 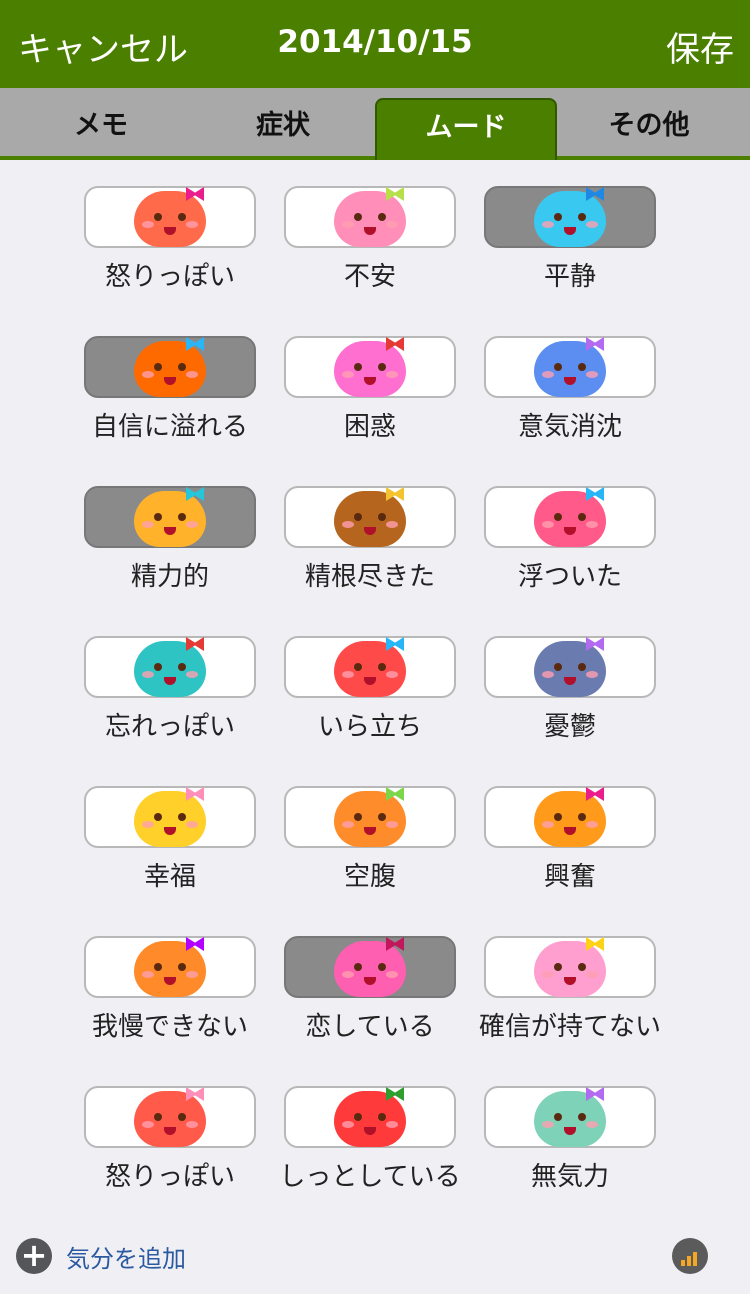 I want to click on mood-item: いら立ち, so click(x=370, y=676).